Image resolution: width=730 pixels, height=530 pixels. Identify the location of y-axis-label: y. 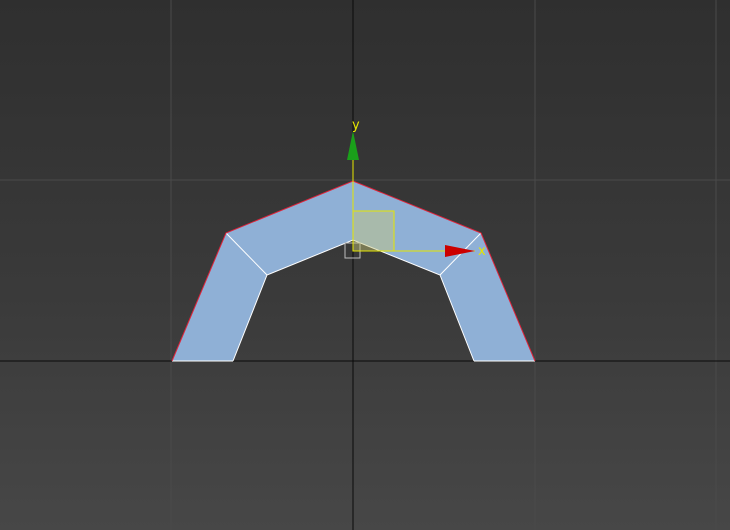
(356, 125).